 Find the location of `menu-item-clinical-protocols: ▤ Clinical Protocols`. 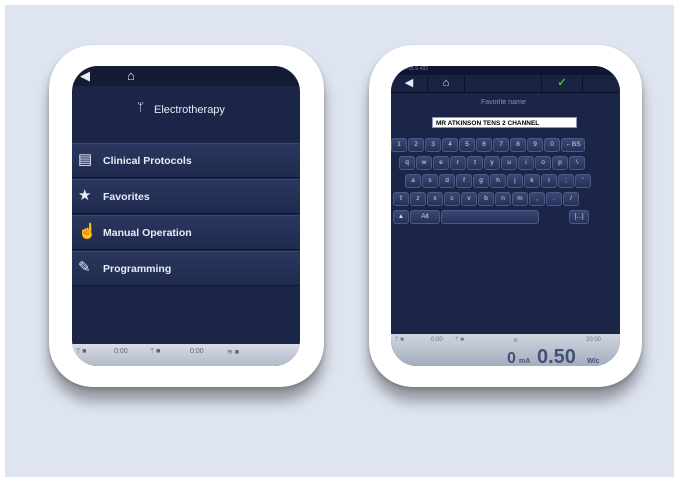

menu-item-clinical-protocols: ▤ Clinical Protocols is located at coordinates (186, 160).